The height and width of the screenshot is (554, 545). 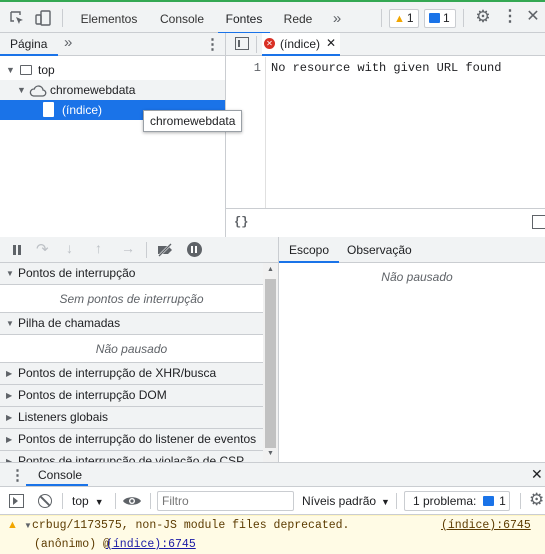 I want to click on editor-tab-label: (índice), so click(x=300, y=44).